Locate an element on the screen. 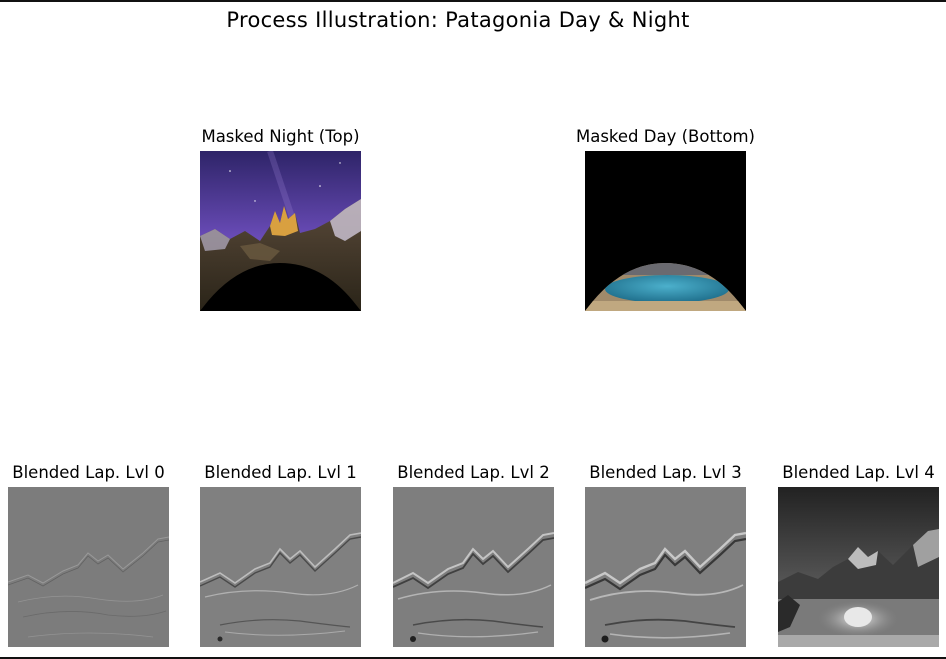  panel-title: Masked Night (Top) is located at coordinates (280, 136).